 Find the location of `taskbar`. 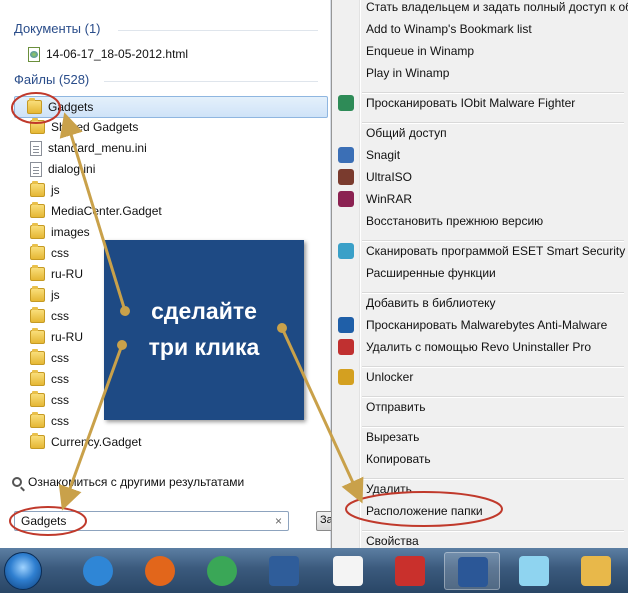

taskbar is located at coordinates (314, 570).